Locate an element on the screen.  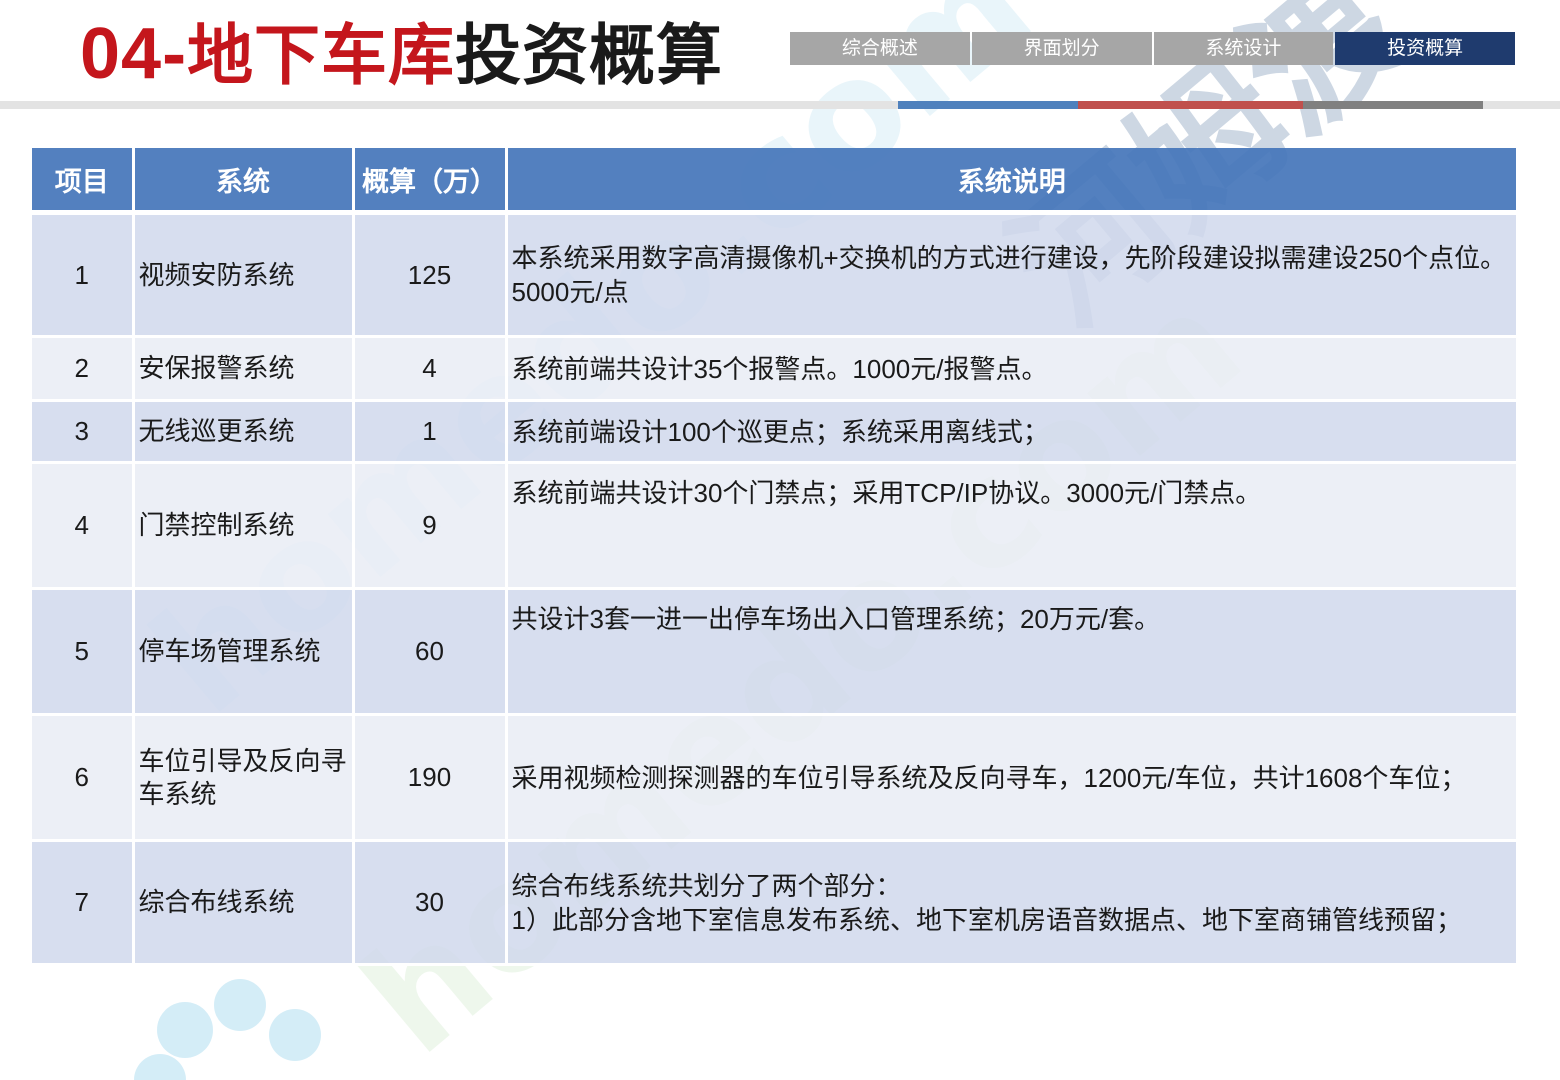
cell-index: 7 is located at coordinates (83, 903).